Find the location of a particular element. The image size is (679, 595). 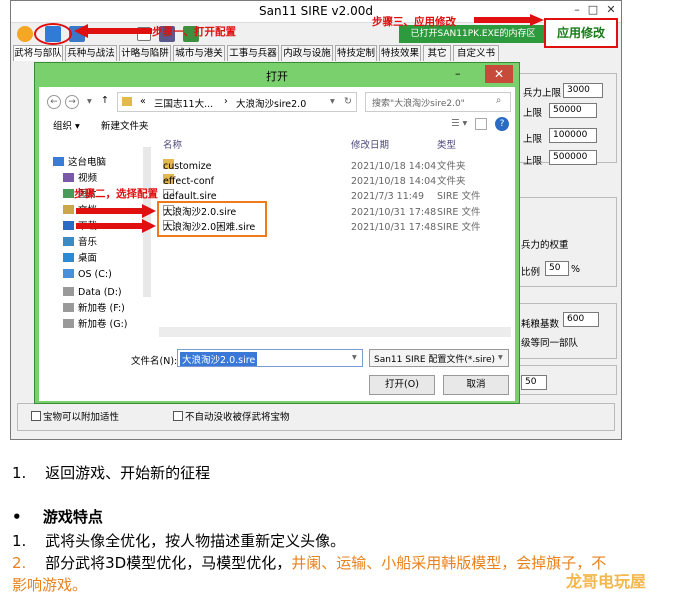

limit-label-2: 上限 is located at coordinates (533, 113).